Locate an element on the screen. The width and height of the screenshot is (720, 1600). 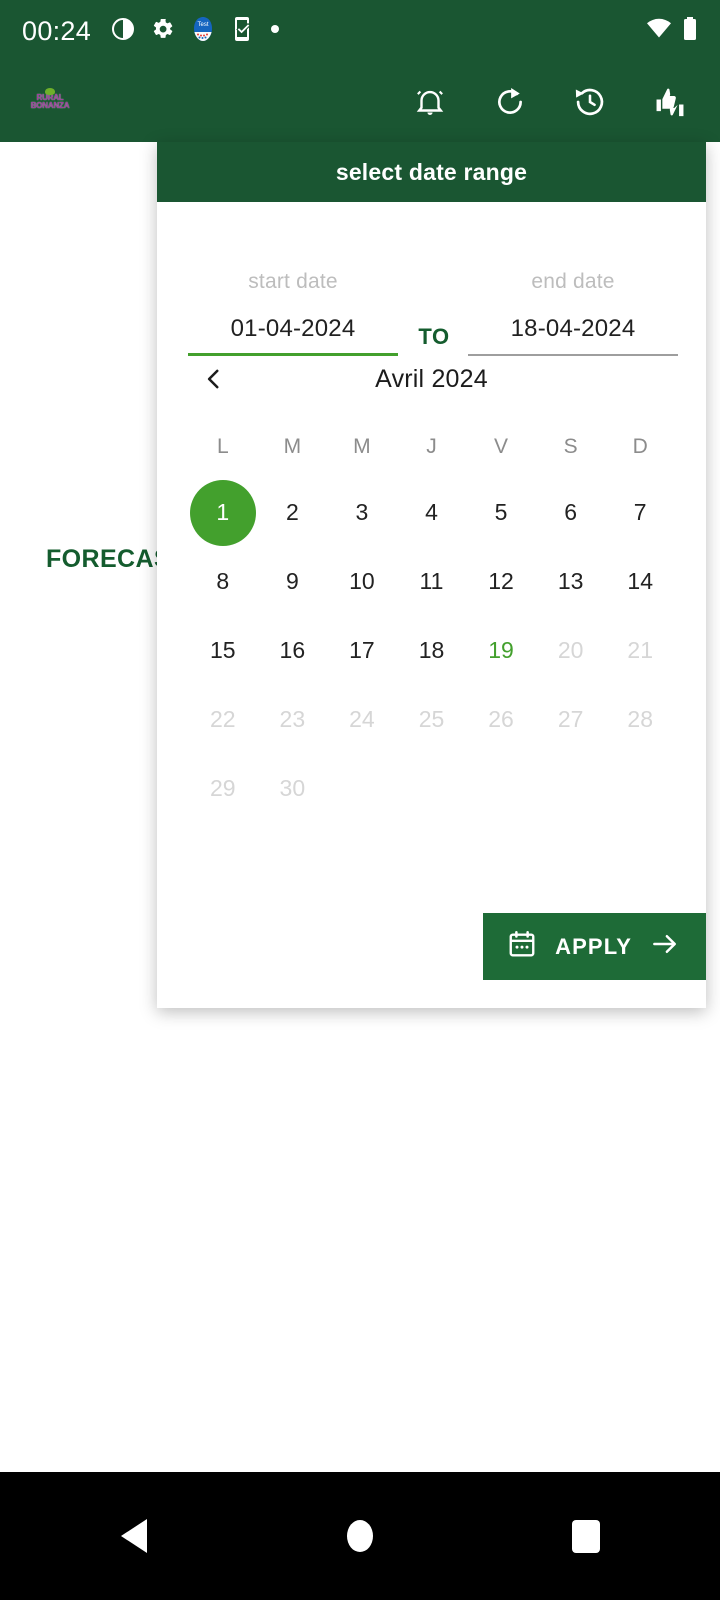
status-notification-icons: Test is located at coordinates (196, 31).